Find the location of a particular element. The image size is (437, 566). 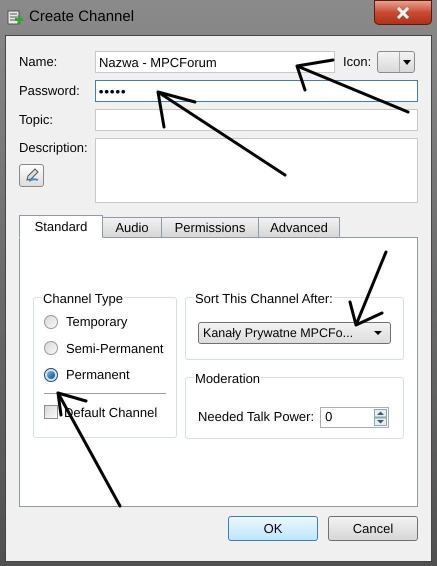

tab: Permissions is located at coordinates (210, 227).